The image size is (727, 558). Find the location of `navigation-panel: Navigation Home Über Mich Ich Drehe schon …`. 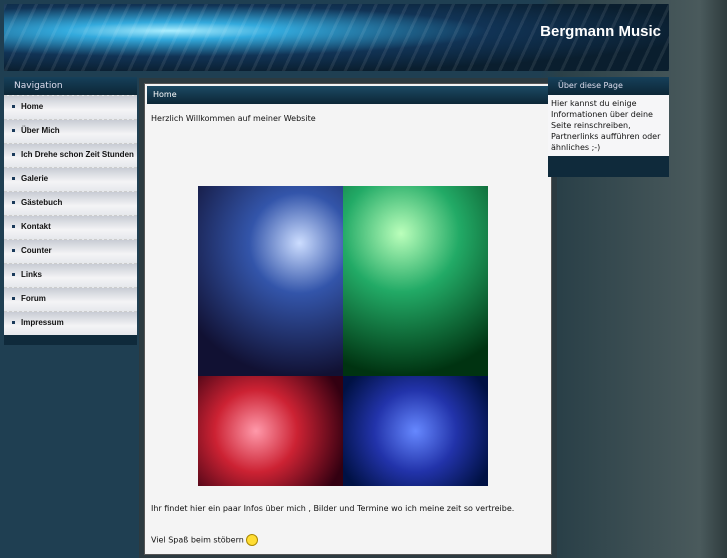

navigation-panel: Navigation Home Über Mich Ich Drehe schon … is located at coordinates (70, 211).